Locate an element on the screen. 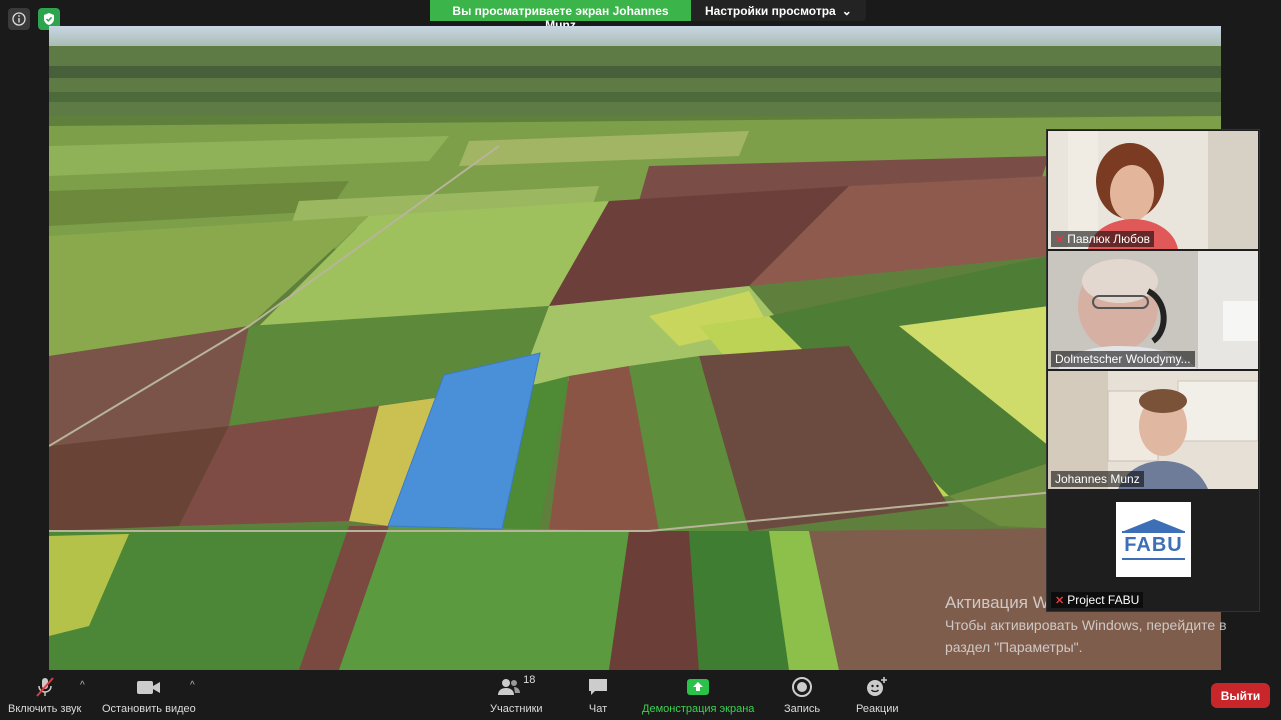 Image resolution: width=1281 pixels, height=720 pixels. share-screen-button: Демонстрация экрана is located at coordinates (698, 694).